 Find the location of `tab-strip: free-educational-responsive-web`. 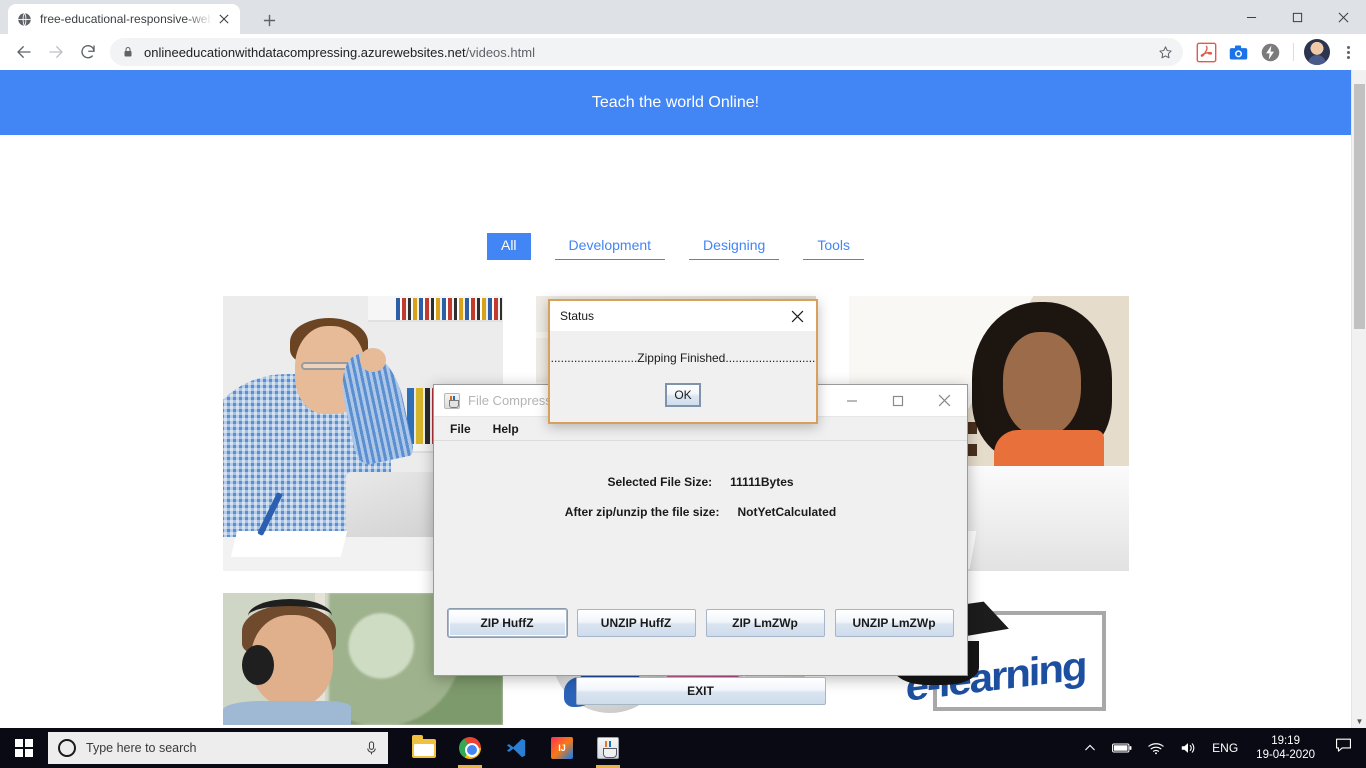

tab-strip: free-educational-responsive-web is located at coordinates (683, 17).